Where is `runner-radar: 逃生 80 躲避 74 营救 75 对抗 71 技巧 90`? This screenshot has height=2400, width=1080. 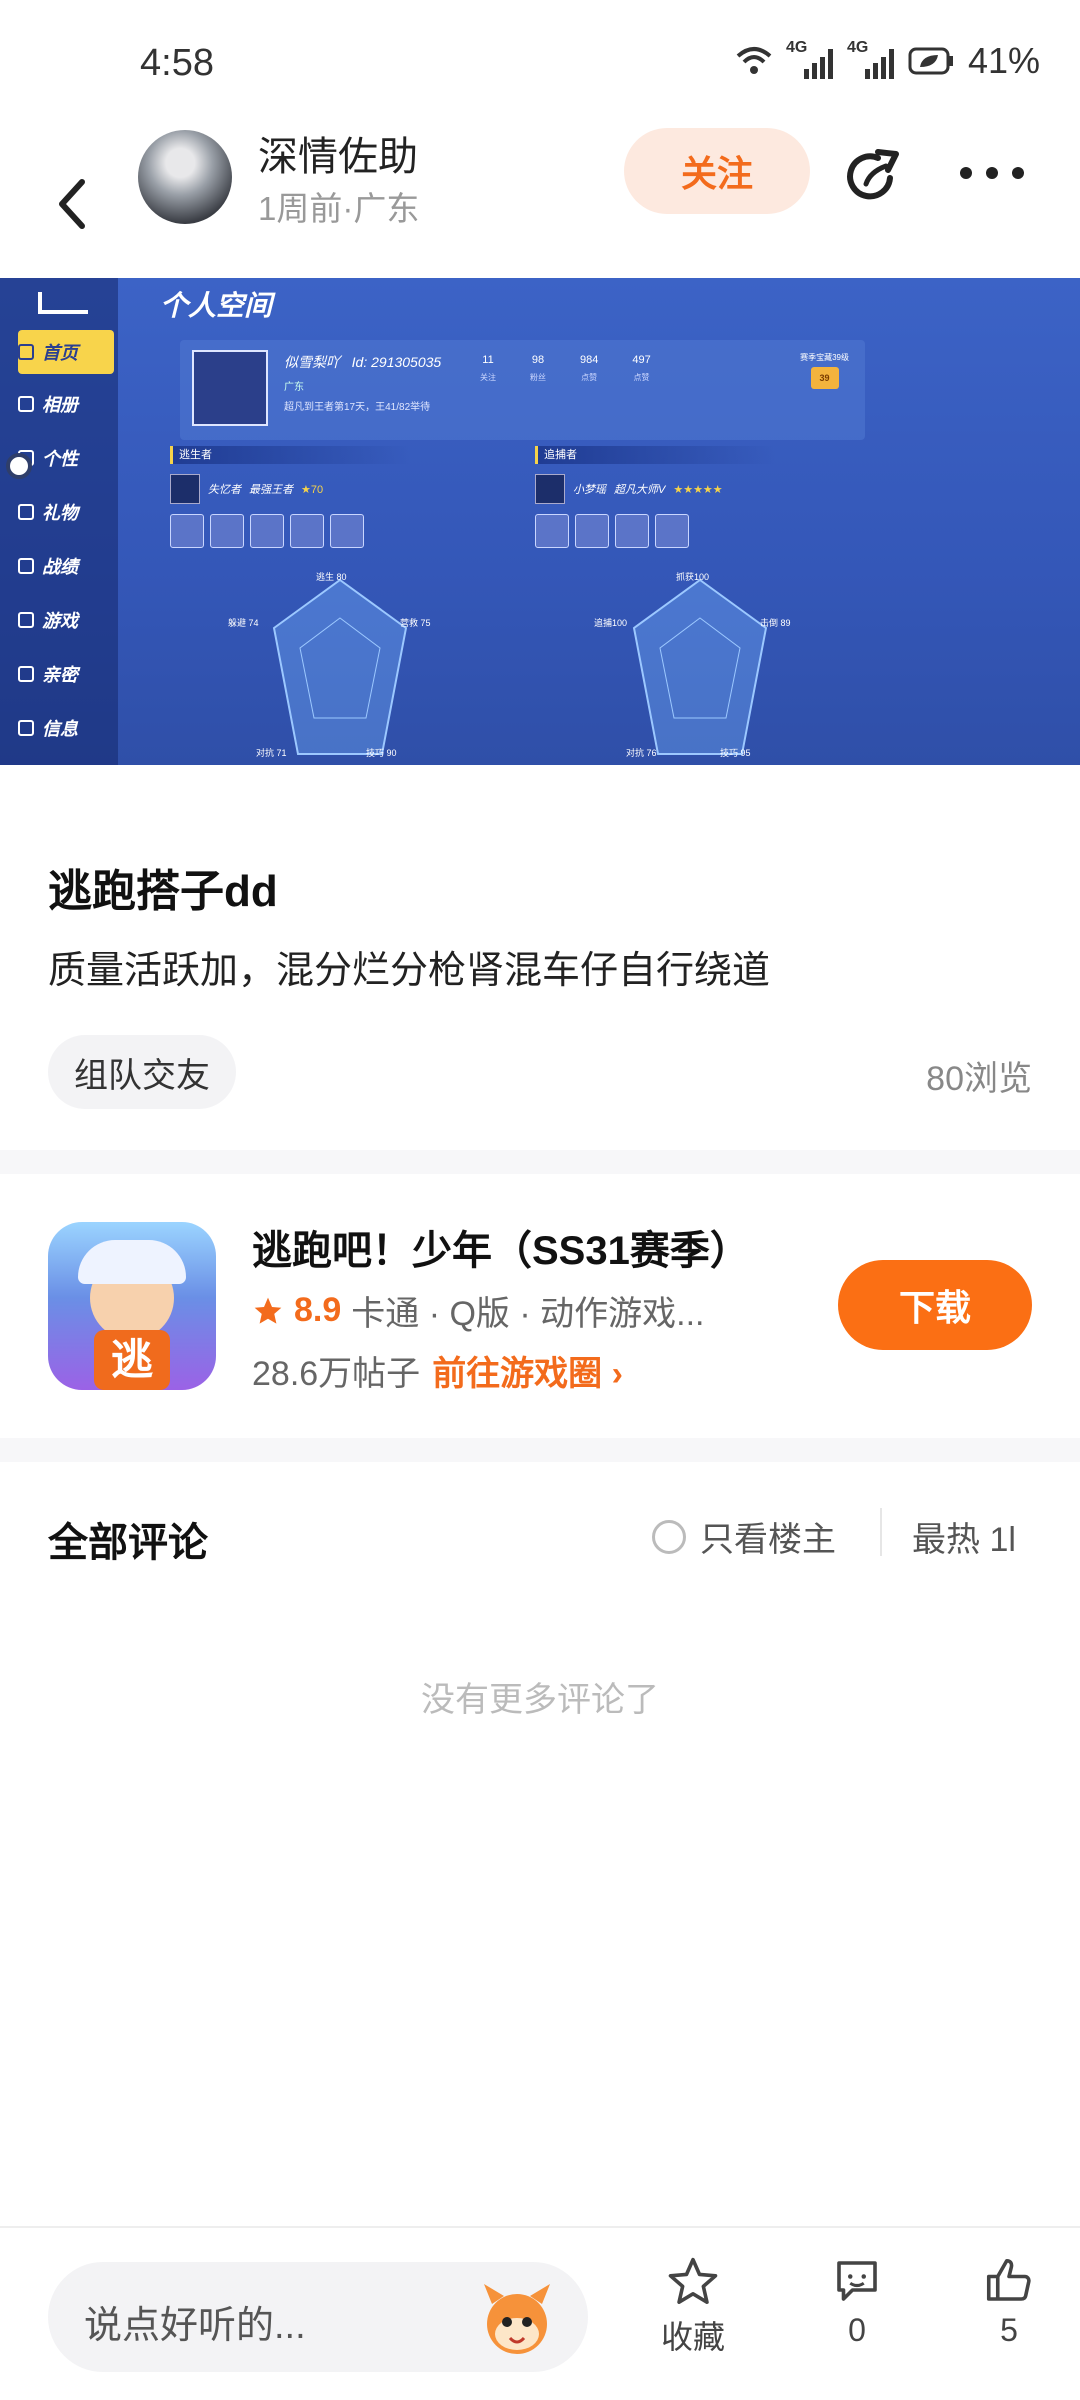 runner-radar: 逃生 80 躲避 74 营救 75 对抗 71 技巧 90 is located at coordinates (360, 665).